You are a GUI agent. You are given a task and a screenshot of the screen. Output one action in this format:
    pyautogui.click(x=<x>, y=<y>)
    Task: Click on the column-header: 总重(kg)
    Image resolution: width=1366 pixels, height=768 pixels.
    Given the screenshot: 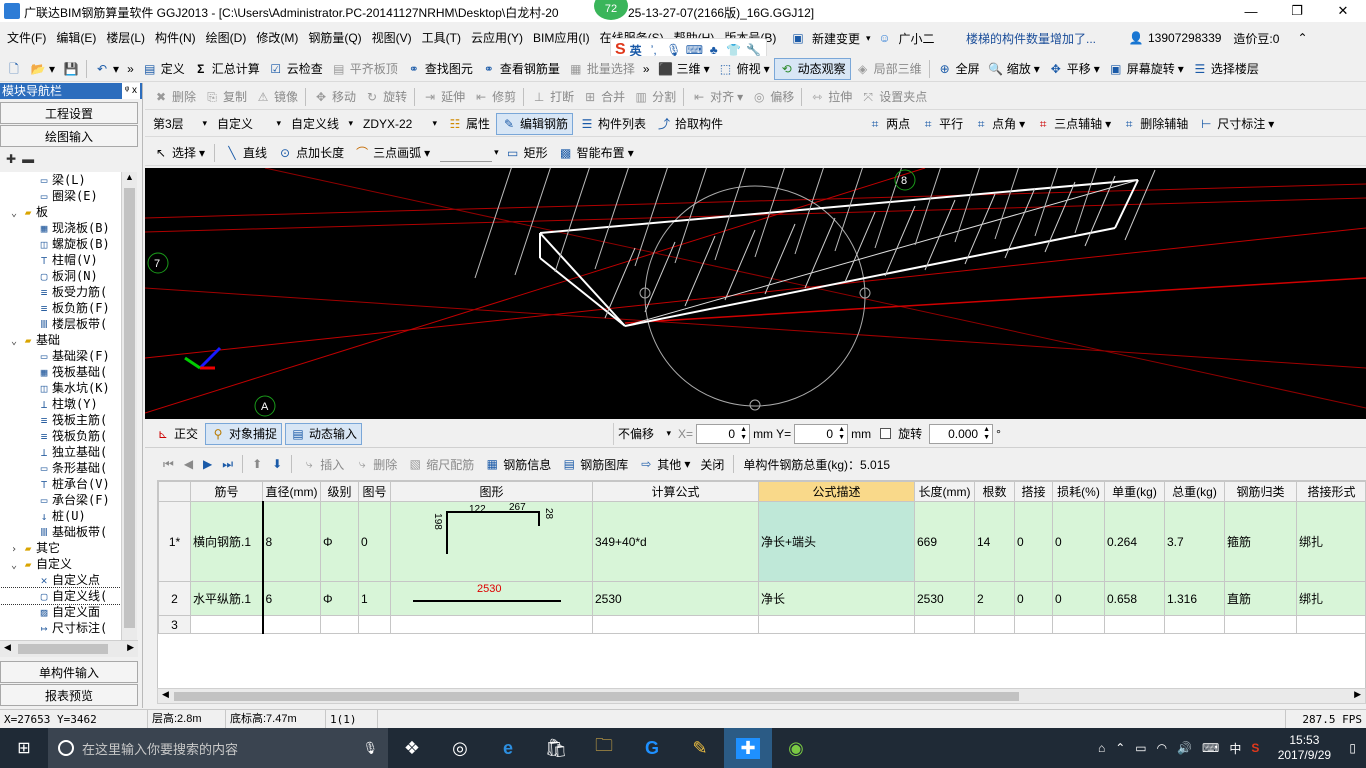 What is the action you would take?
    pyautogui.click(x=1194, y=491)
    